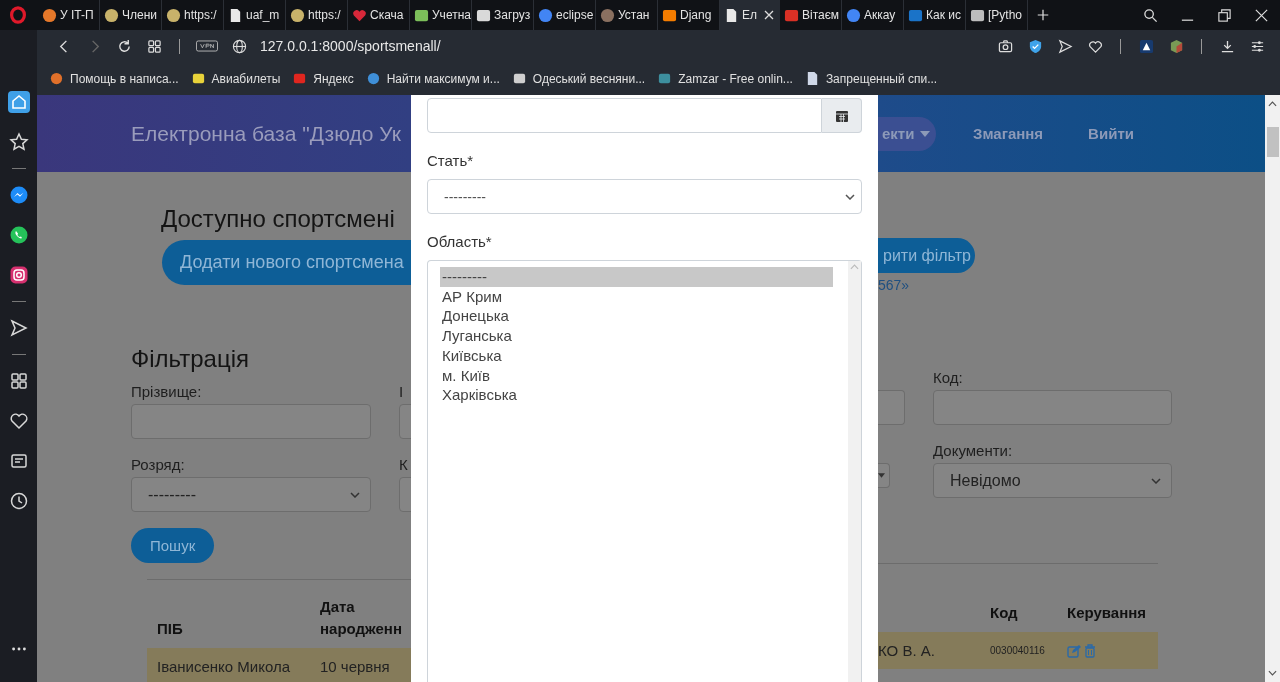 The height and width of the screenshot is (682, 1280). Describe the element at coordinates (404, 465) in the screenshot. I see `field-label: К` at that location.